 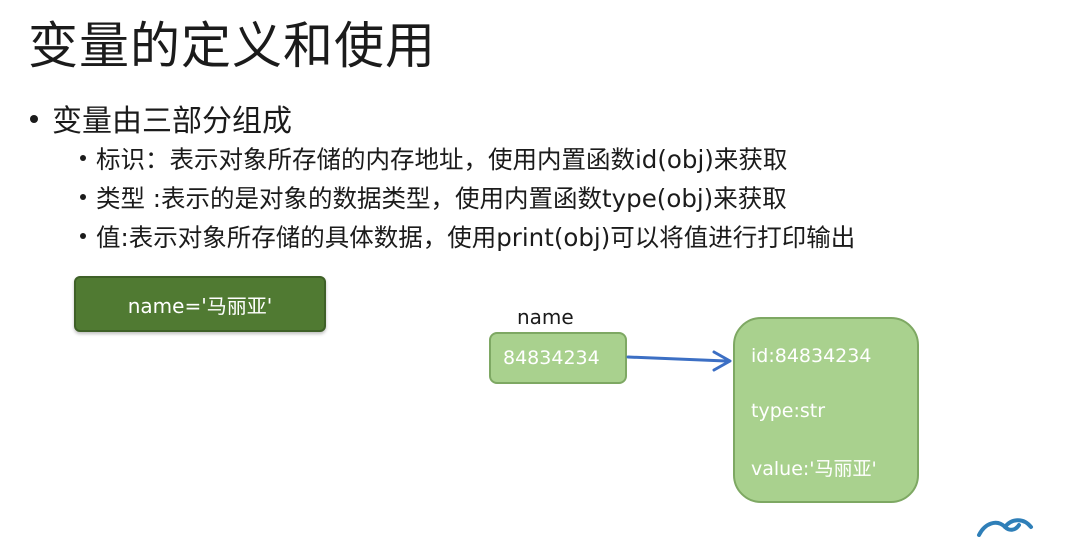 I want to click on address-box: 84834234, so click(x=558, y=358).